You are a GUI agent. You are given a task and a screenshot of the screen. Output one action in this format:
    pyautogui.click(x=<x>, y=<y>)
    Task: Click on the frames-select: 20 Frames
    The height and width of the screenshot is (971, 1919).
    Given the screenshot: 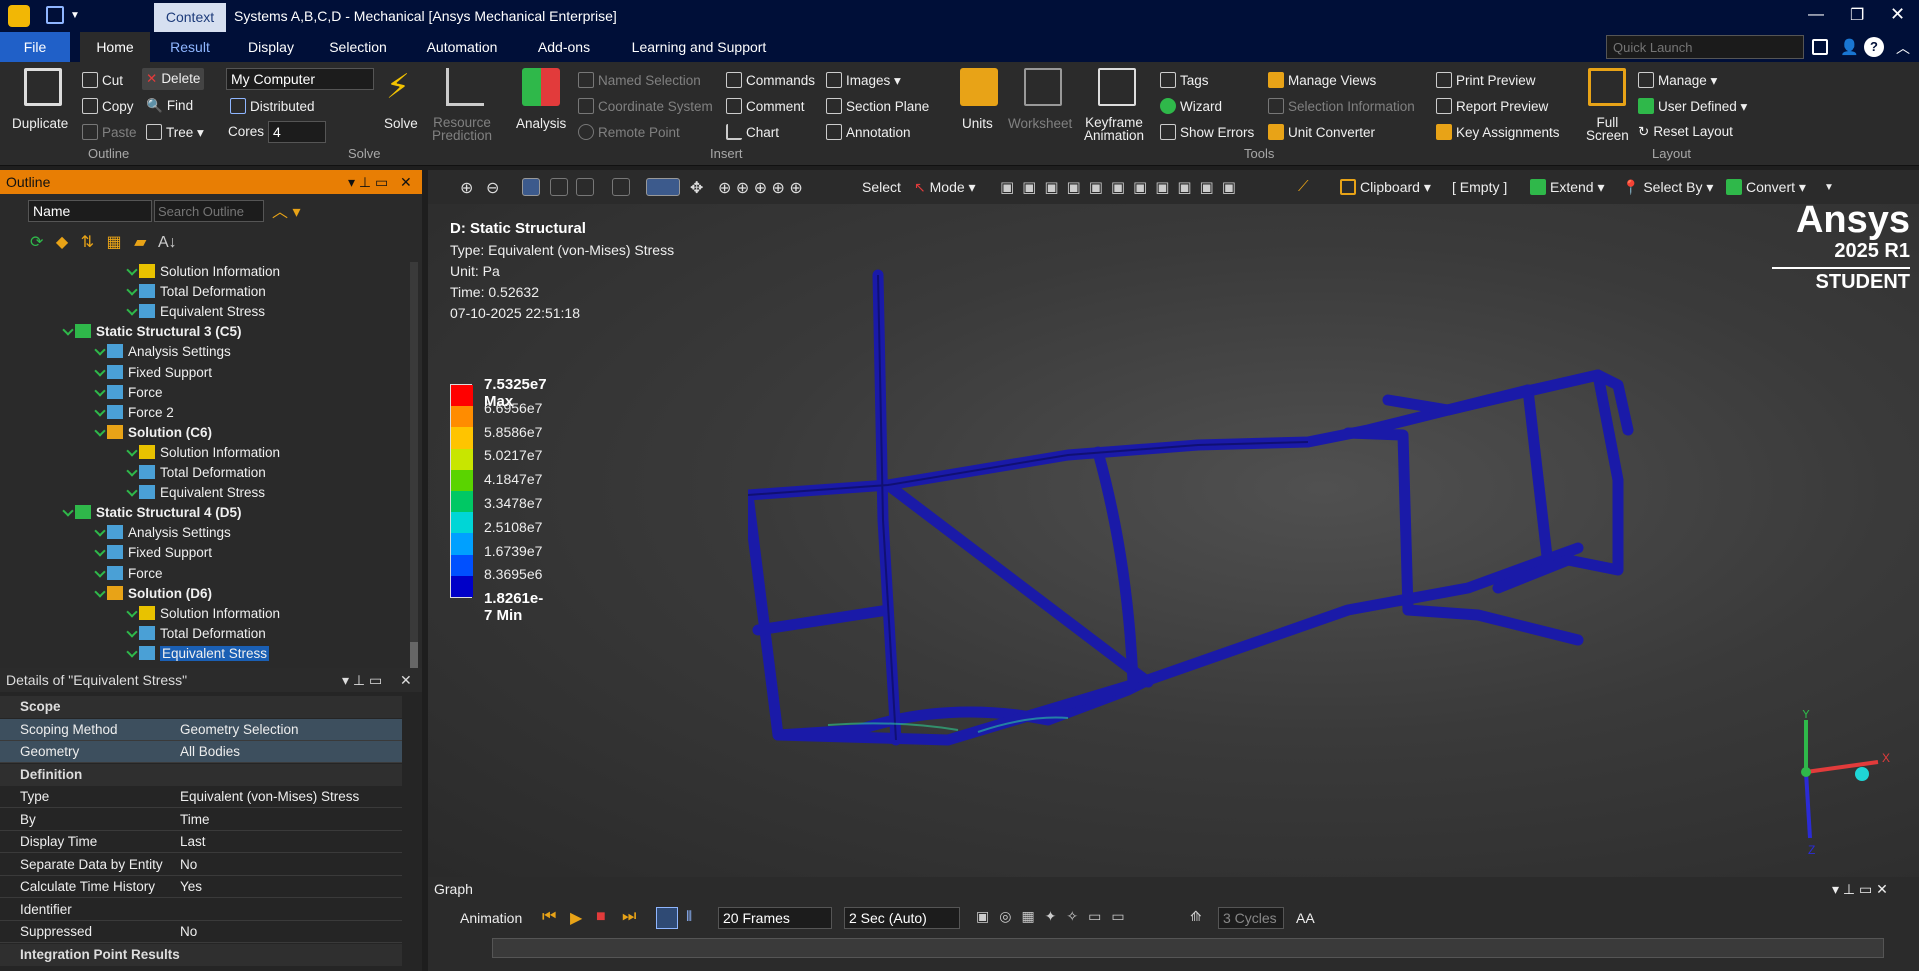 What is the action you would take?
    pyautogui.click(x=775, y=918)
    